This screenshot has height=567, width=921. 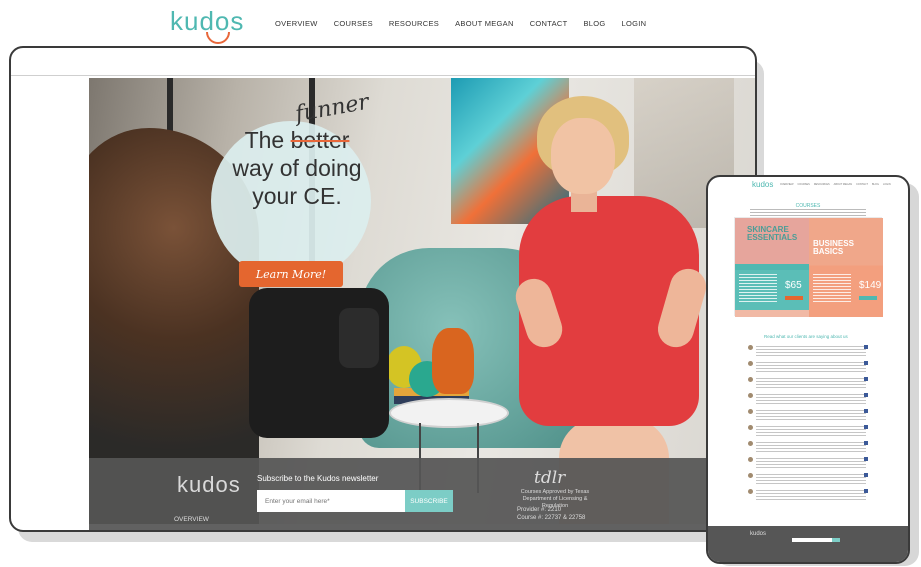 What do you see at coordinates (887, 184) in the screenshot?
I see `mobile-nav-login: LOGIN` at bounding box center [887, 184].